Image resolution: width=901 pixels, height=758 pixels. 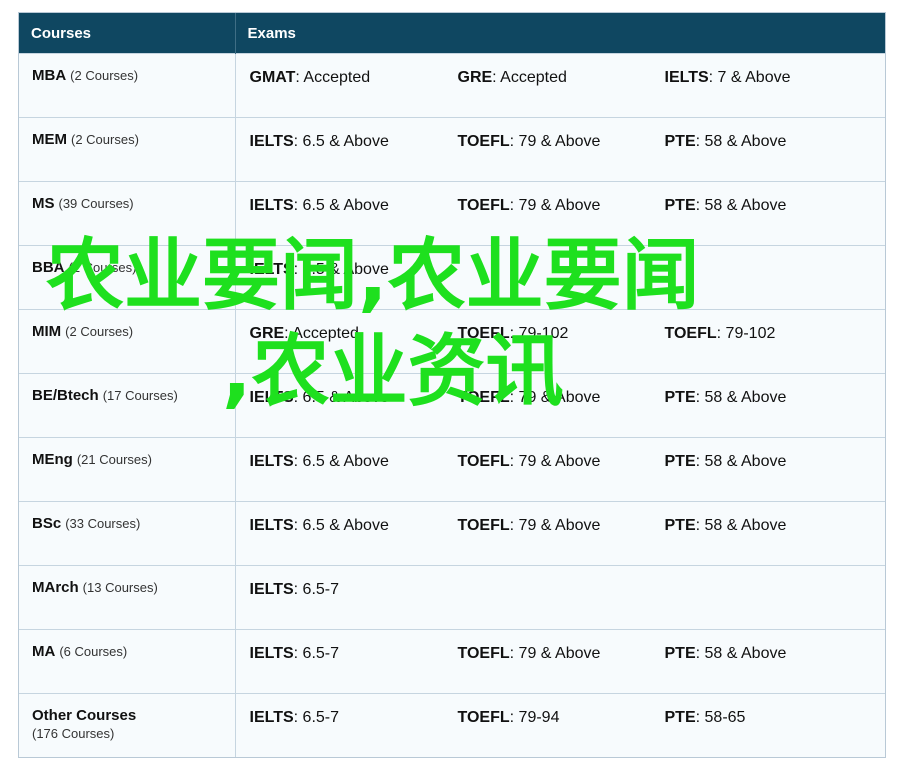 I want to click on exam-score: : 79-102, so click(x=539, y=333).